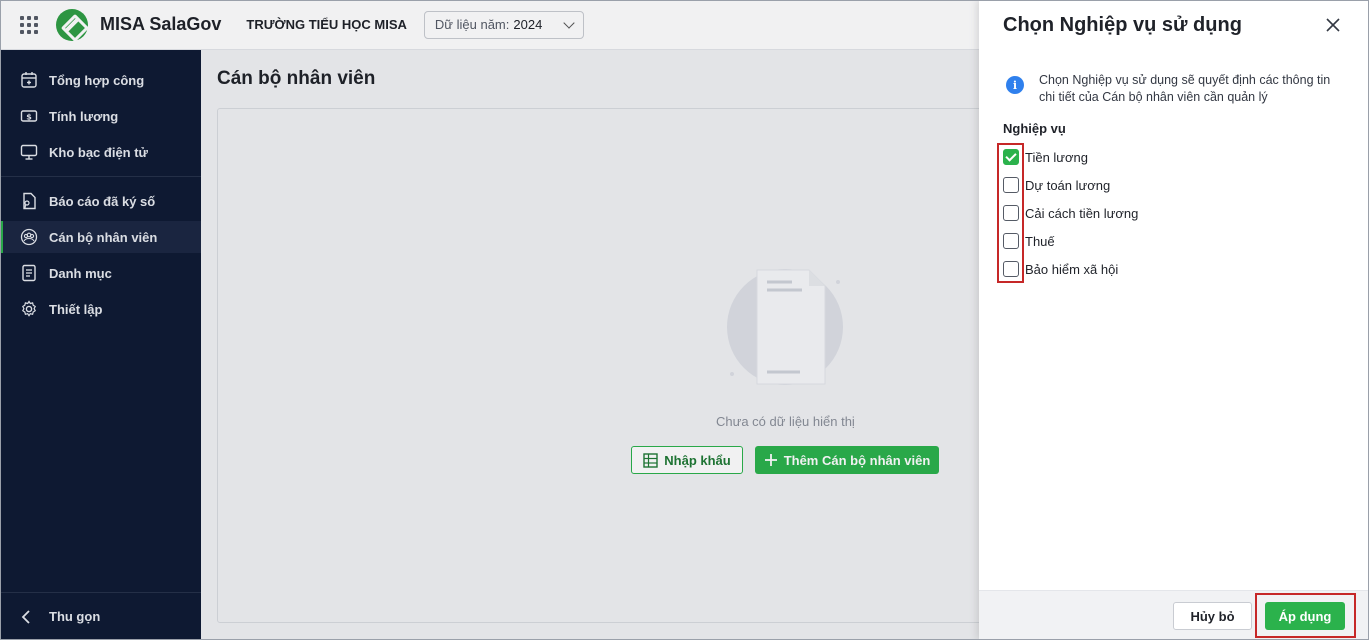 The width and height of the screenshot is (1369, 640). I want to click on add-staff-button: Thêm Cán bộ nhân viên, so click(847, 460).